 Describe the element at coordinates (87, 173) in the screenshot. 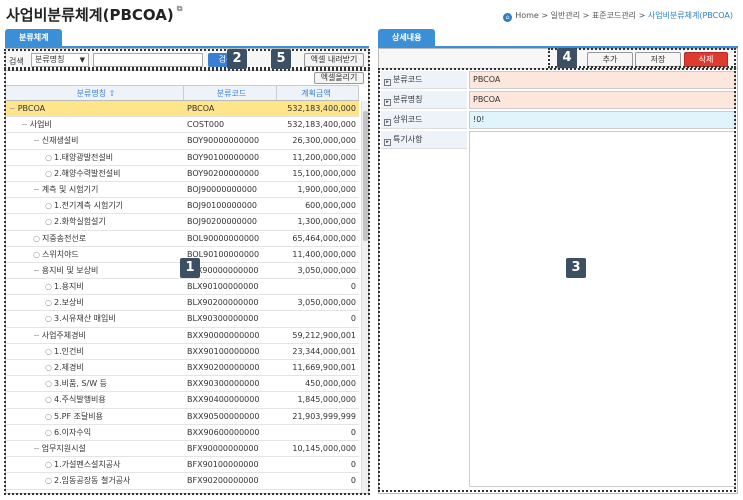

I see `cell-name-text: 2.해양수력발전설비` at that location.